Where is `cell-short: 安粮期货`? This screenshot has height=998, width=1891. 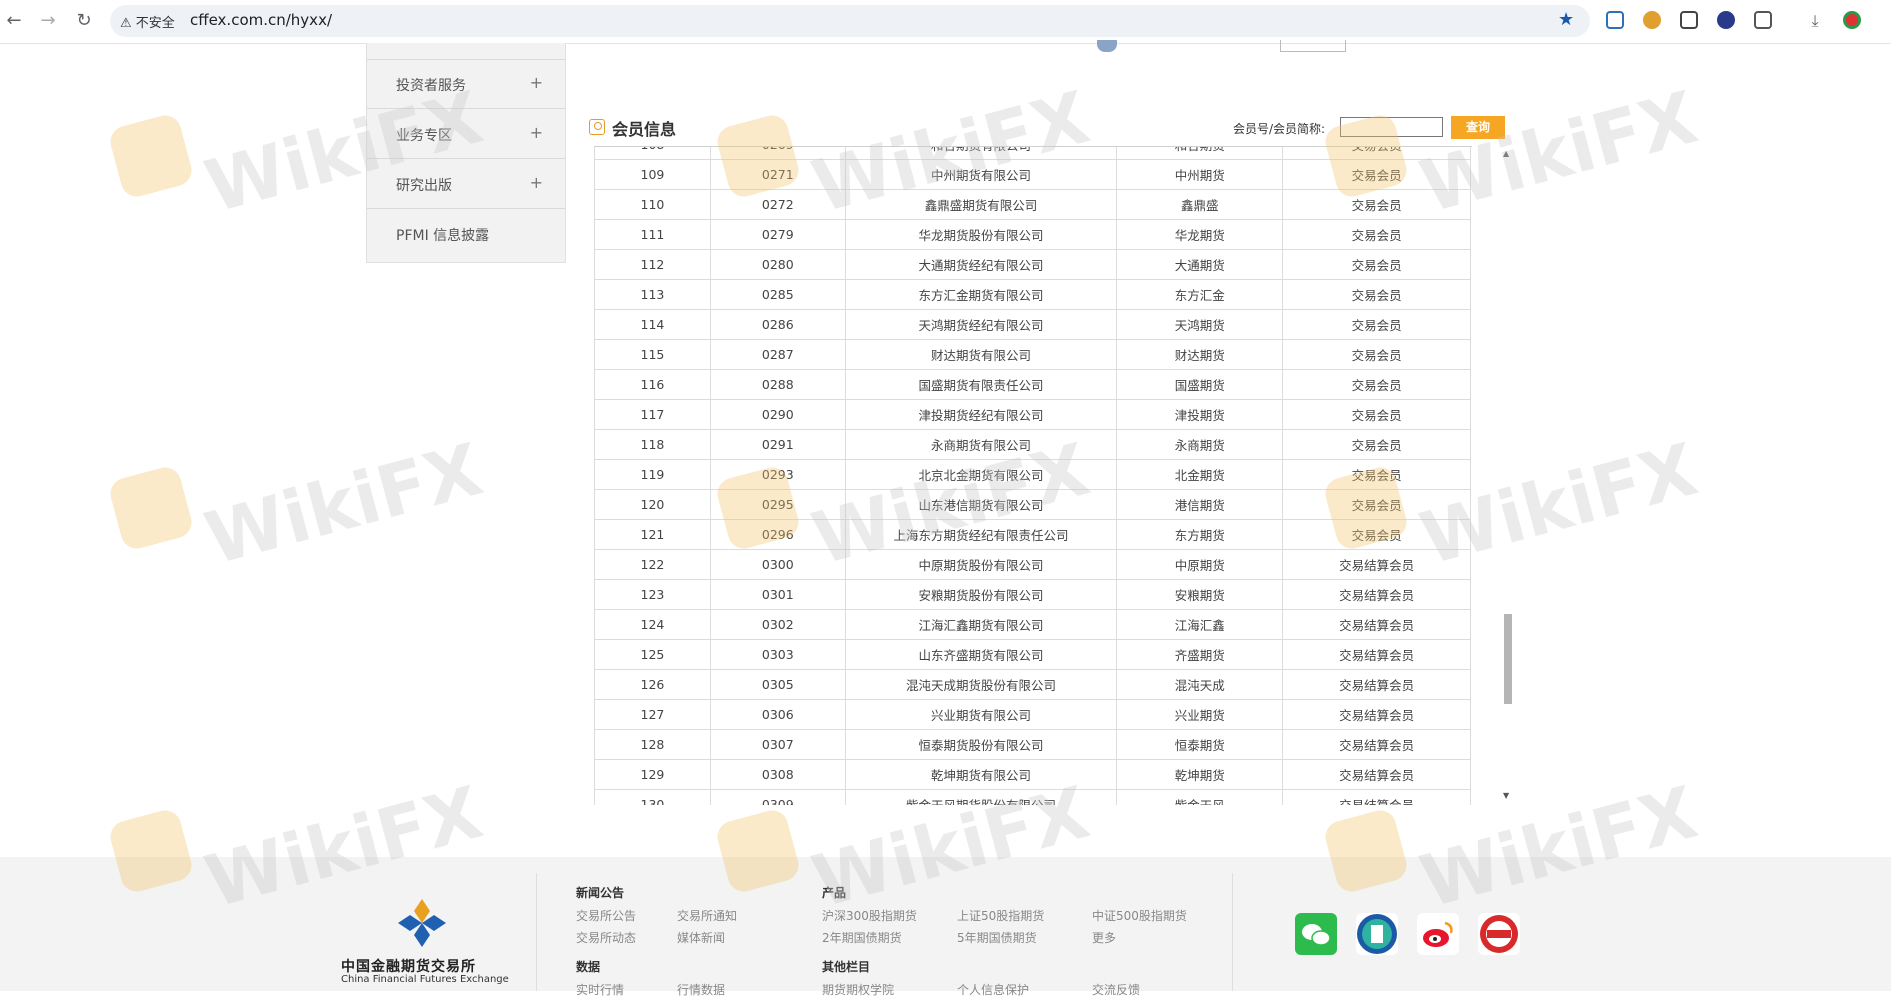
cell-short: 安粮期货 is located at coordinates (1200, 594).